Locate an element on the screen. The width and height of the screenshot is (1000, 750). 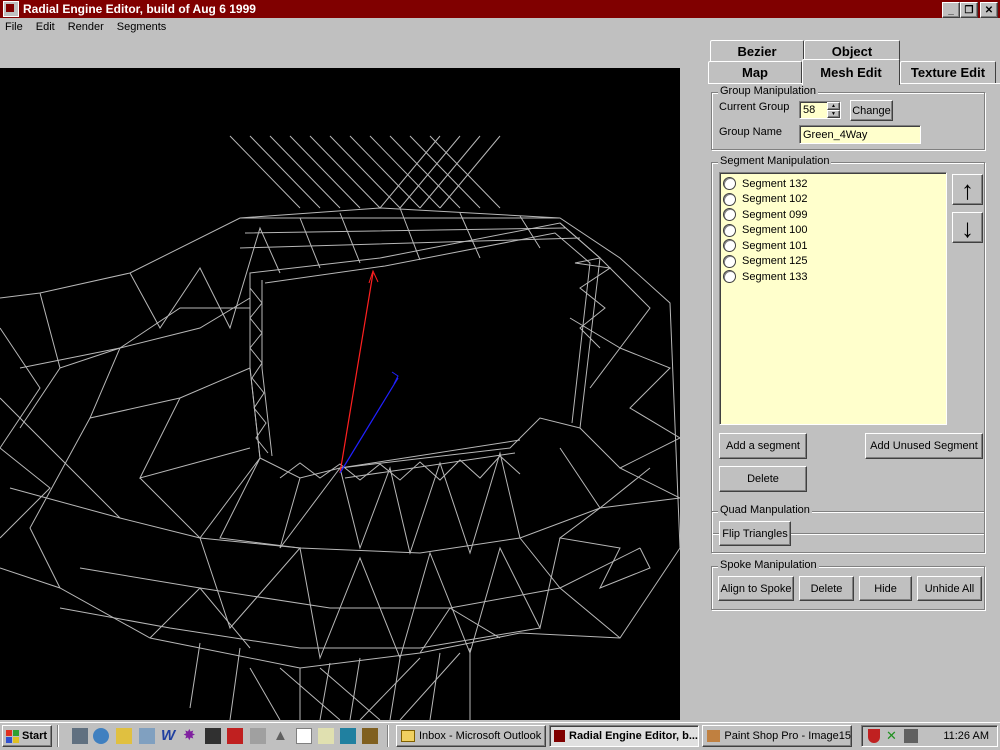
current-group-spinner: 58 ▲ ▼ is located at coordinates (820, 110).